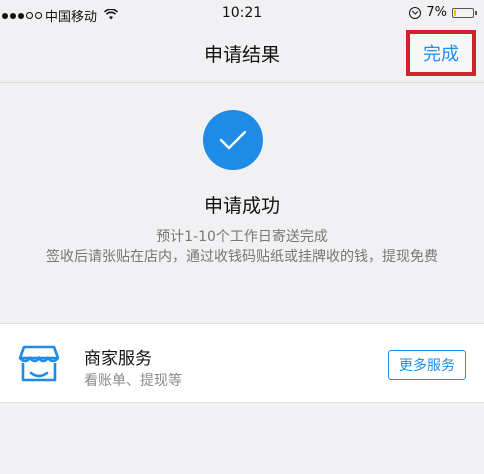 This screenshot has width=484, height=474. I want to click on battery-area: 7%, so click(443, 12).